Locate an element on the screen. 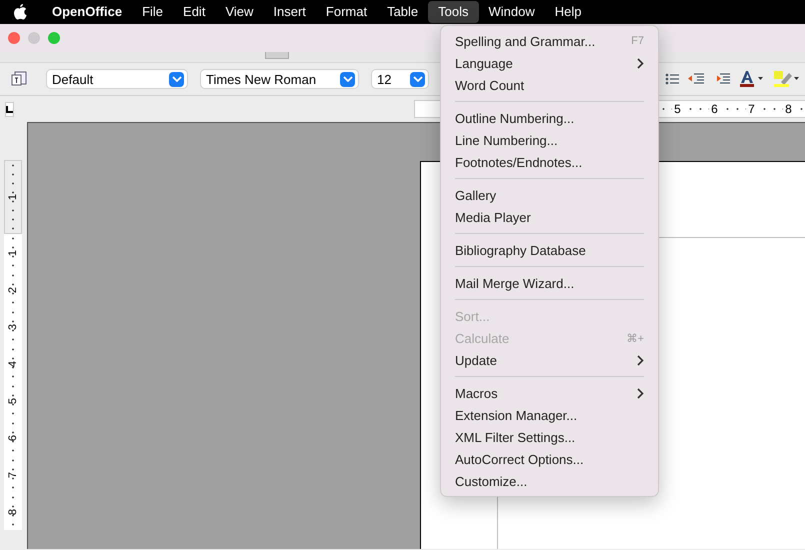 The image size is (805, 550). shortcut-label: ⌘+ is located at coordinates (635, 338).